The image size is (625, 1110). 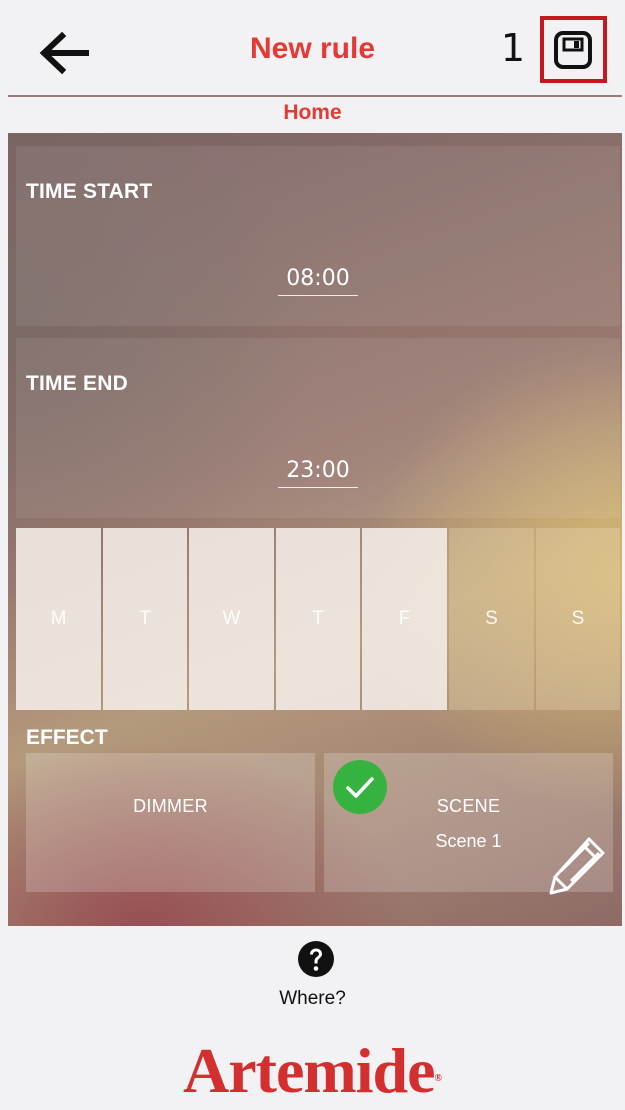 What do you see at coordinates (58, 619) in the screenshot?
I see `day-monday-toggle: M` at bounding box center [58, 619].